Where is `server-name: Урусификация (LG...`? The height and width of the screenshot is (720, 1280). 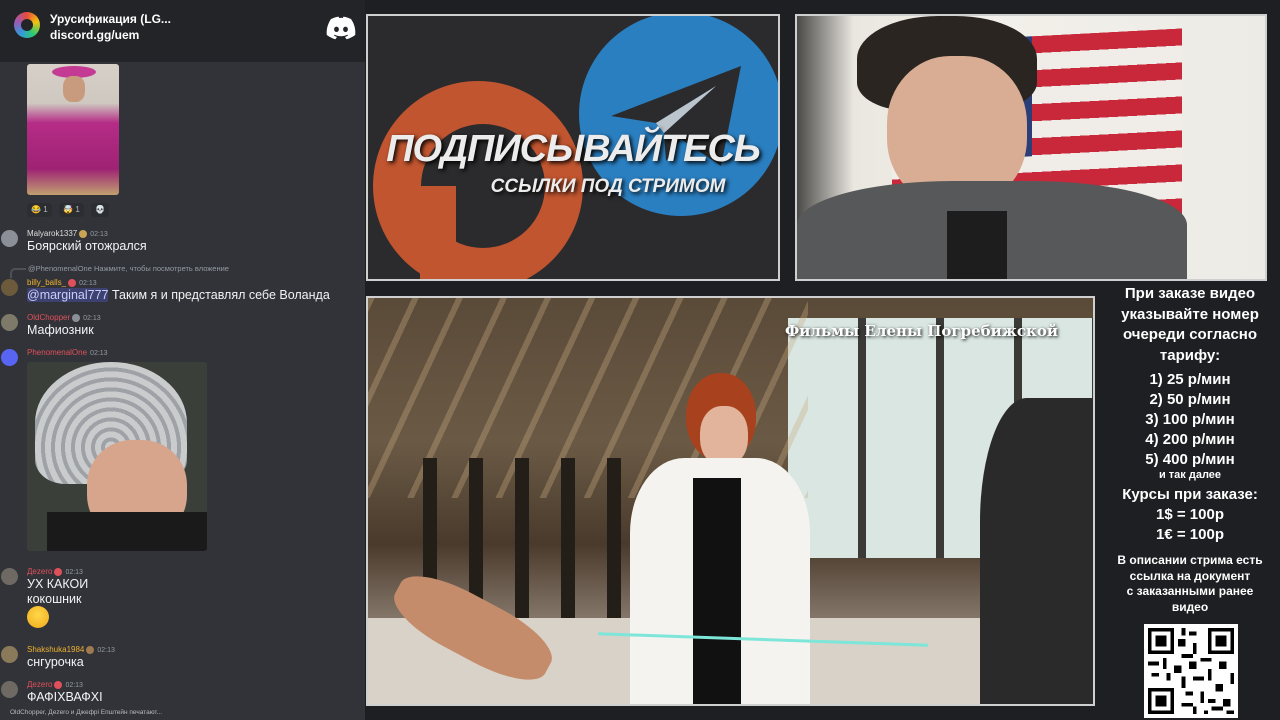 server-name: Урусификация (LG... is located at coordinates (110, 19).